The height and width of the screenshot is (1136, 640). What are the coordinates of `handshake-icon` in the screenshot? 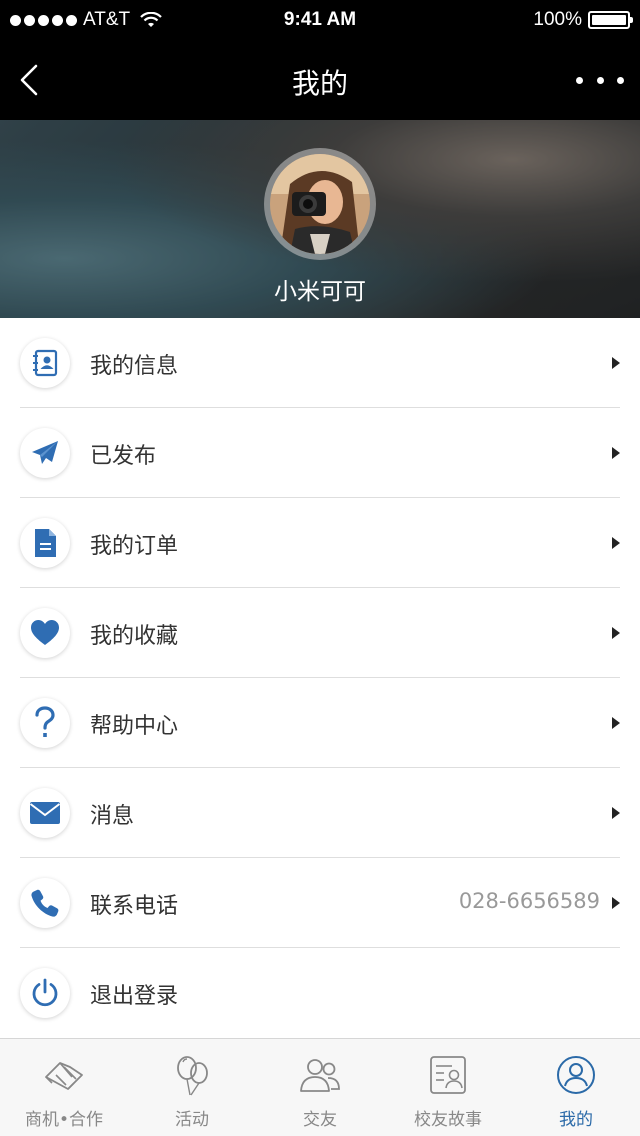 It's located at (64, 1076).